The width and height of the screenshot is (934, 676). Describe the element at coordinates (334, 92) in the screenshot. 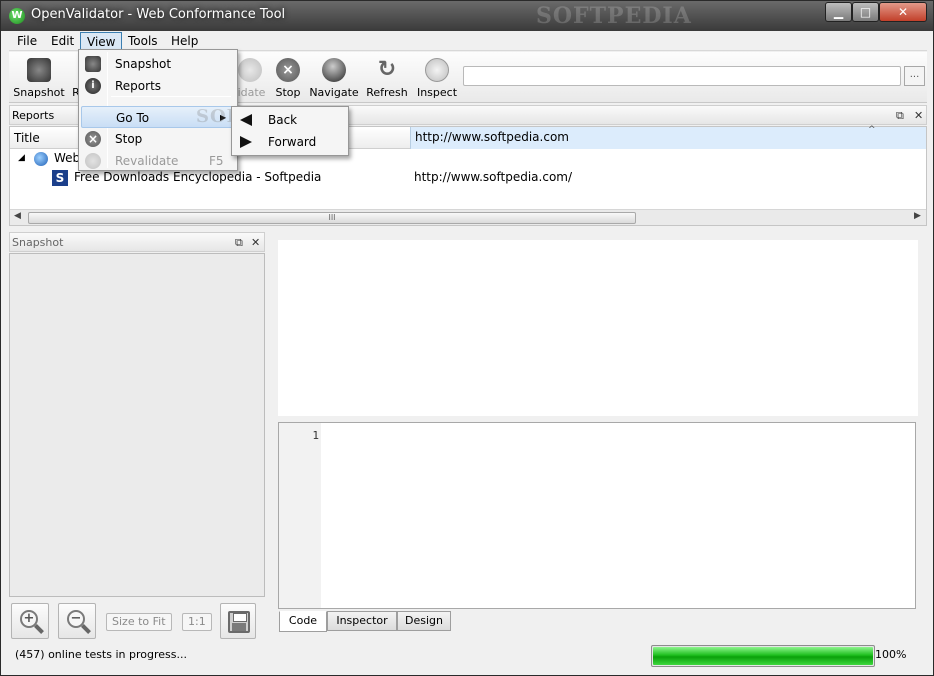

I see `navigate-label: Navigate` at that location.